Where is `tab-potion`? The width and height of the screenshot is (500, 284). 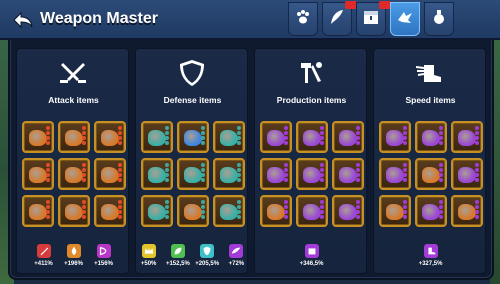
tab-potion is located at coordinates (439, 19).